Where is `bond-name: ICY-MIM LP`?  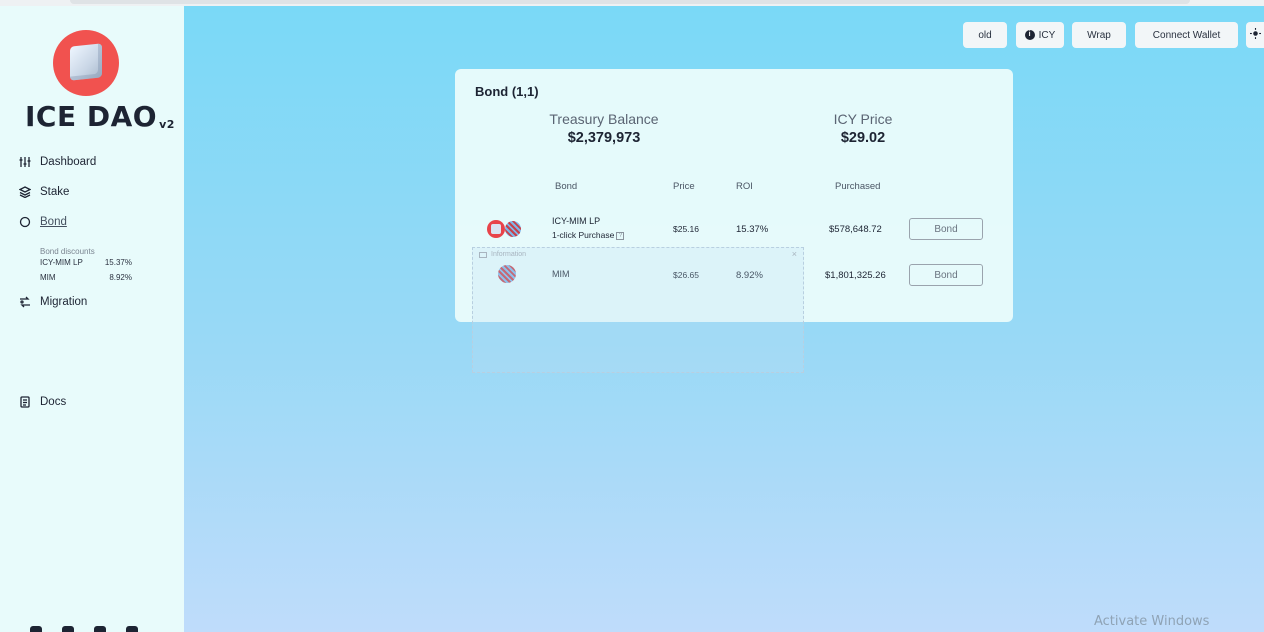 bond-name: ICY-MIM LP is located at coordinates (576, 221).